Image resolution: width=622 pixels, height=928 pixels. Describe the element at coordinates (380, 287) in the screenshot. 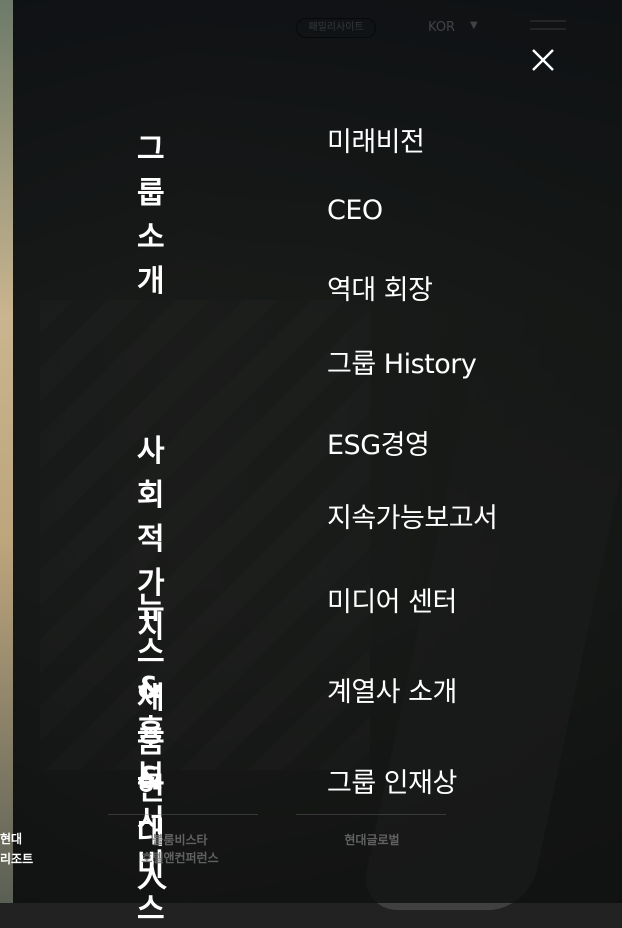

I see `menu-item-past-chairmen: 역대 회장` at that location.